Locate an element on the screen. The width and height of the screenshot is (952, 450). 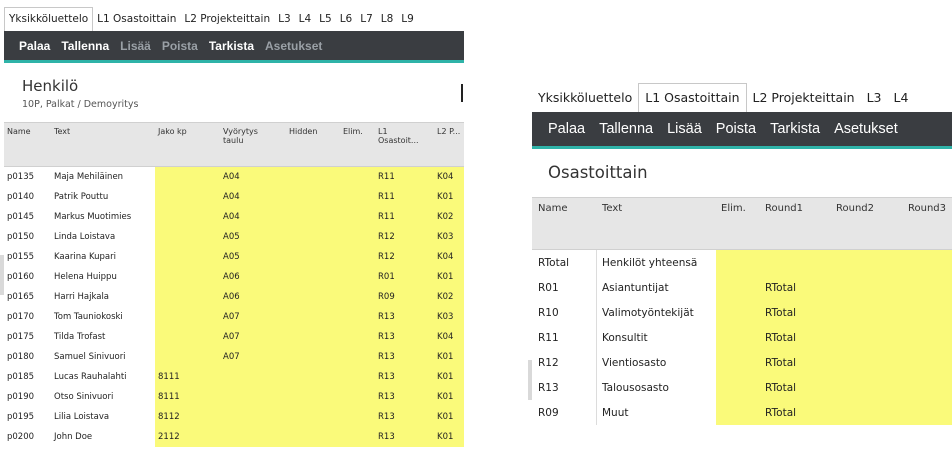
tab-yksikkoluettelo: Yksikköluettelo is located at coordinates (585, 98).